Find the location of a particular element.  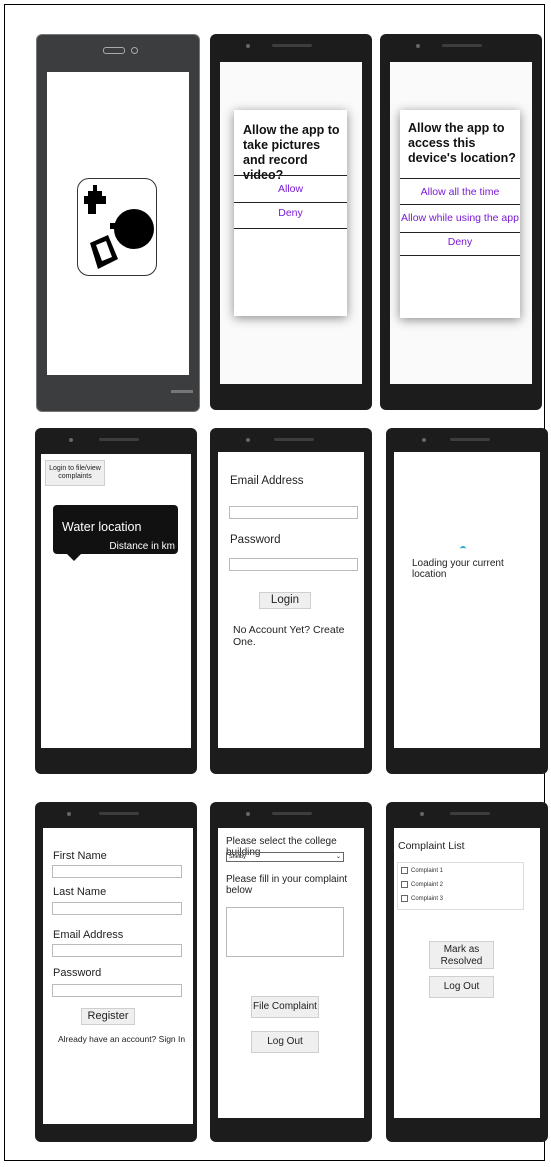

callout-subtitle: Distance in km is located at coordinates (142, 546).